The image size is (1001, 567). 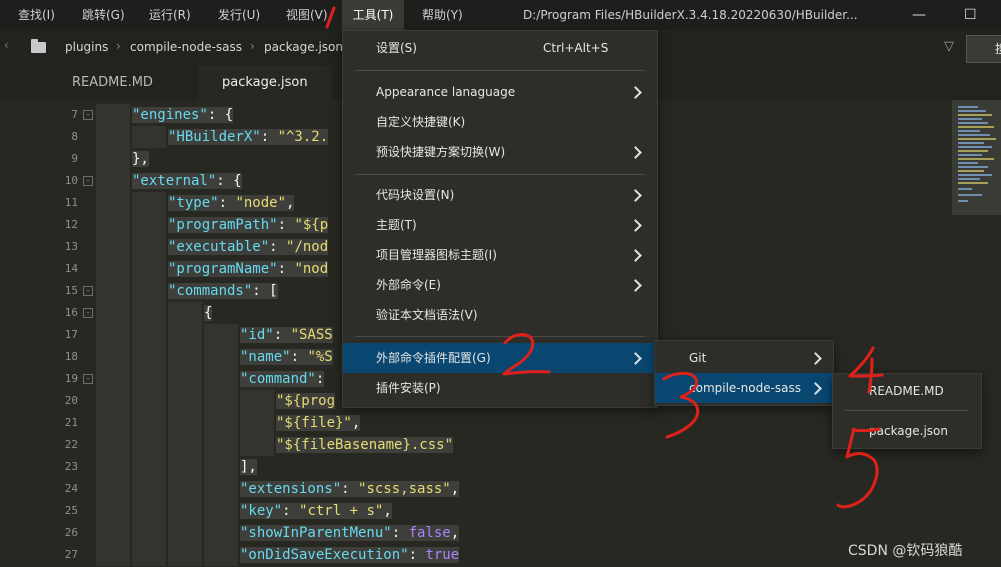 I want to click on code-line: "external": {, so click(x=169, y=181).